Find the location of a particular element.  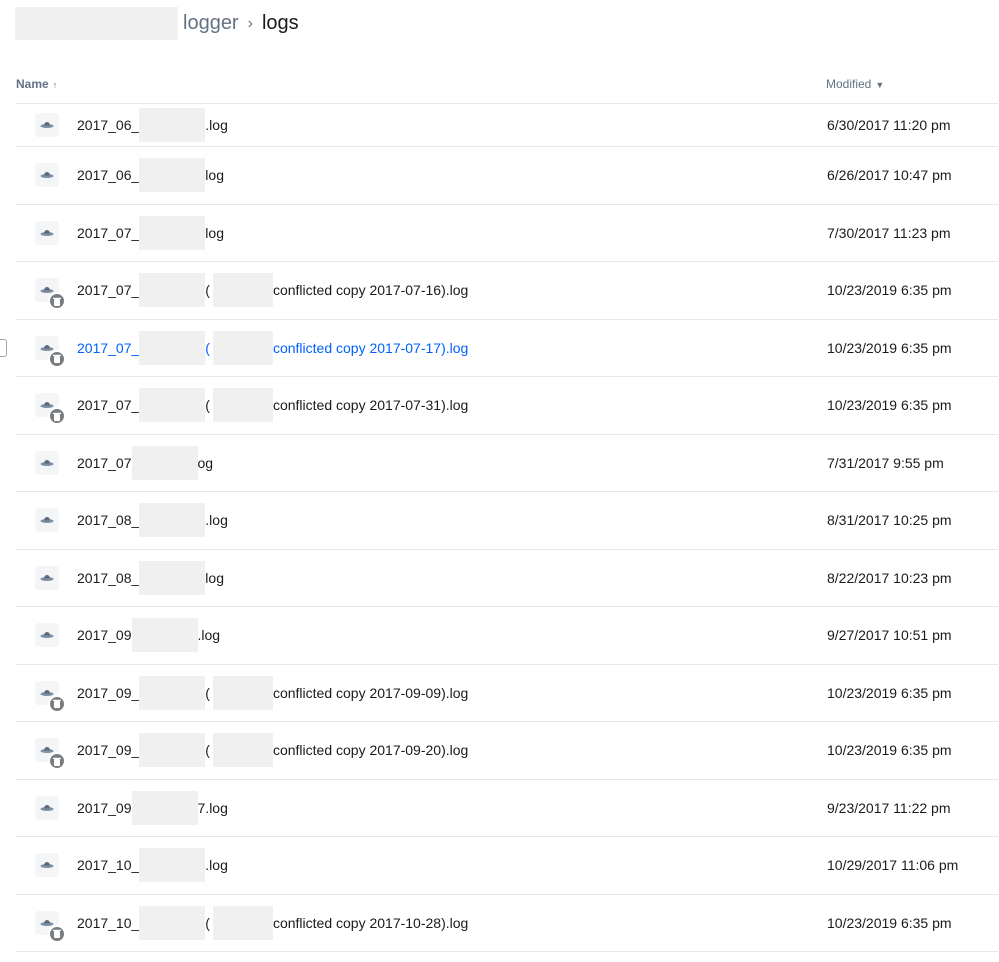

modified-date: 10/29/2017 11:06 pm is located at coordinates (893, 865).